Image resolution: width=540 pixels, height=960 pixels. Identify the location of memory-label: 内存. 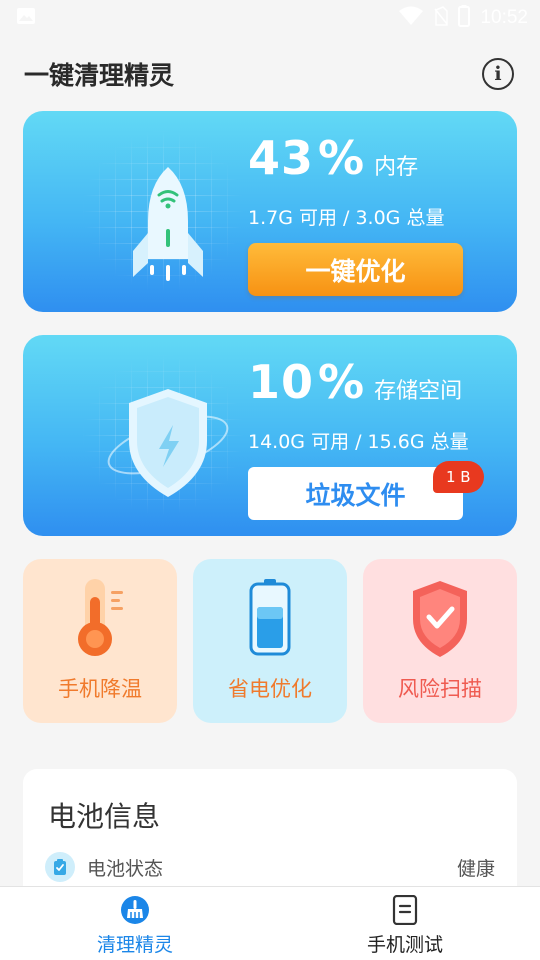
(396, 167).